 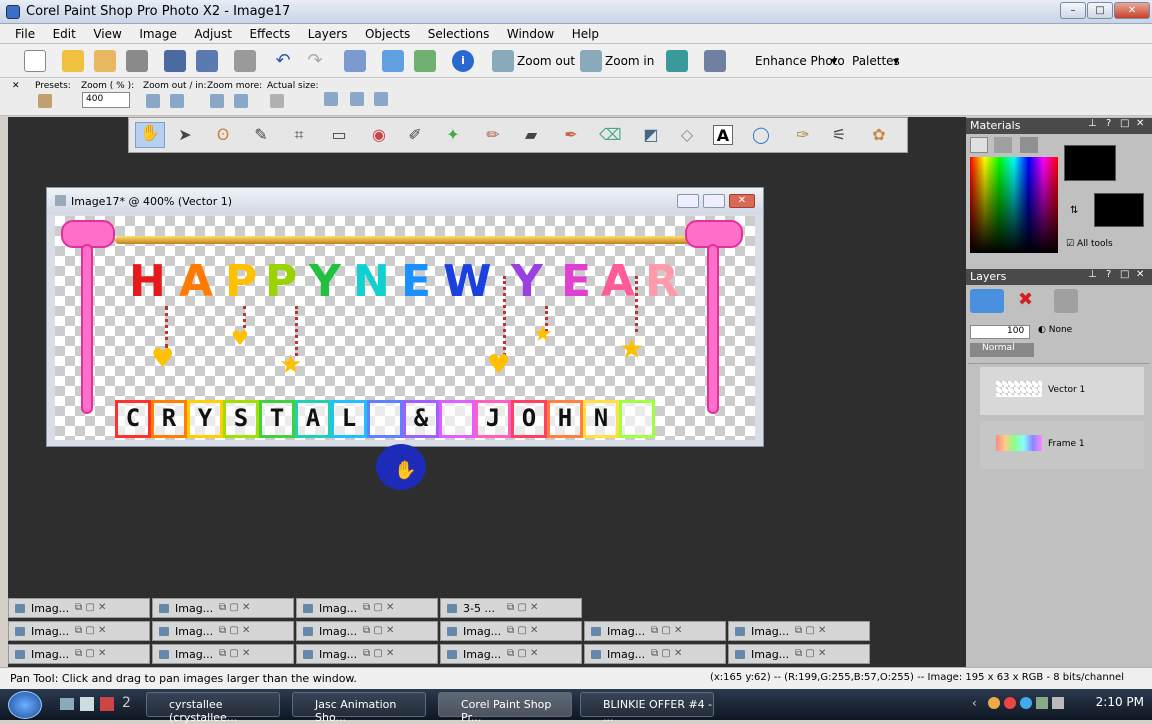 I want to click on clone-brush-icon: ✦, so click(x=453, y=135).